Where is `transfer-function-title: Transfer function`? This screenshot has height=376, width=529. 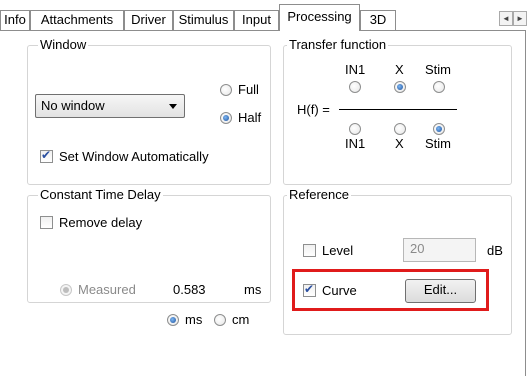
transfer-function-title: Transfer function is located at coordinates (338, 44).